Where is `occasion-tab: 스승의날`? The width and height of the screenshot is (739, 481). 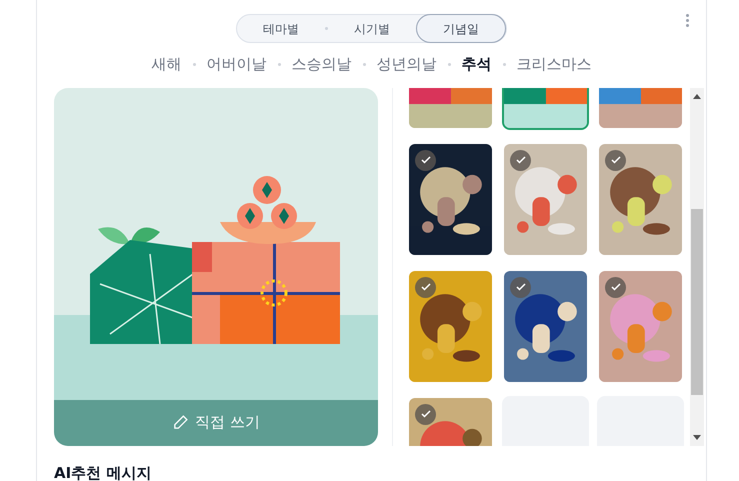
occasion-tab: 스승의날 is located at coordinates (322, 64).